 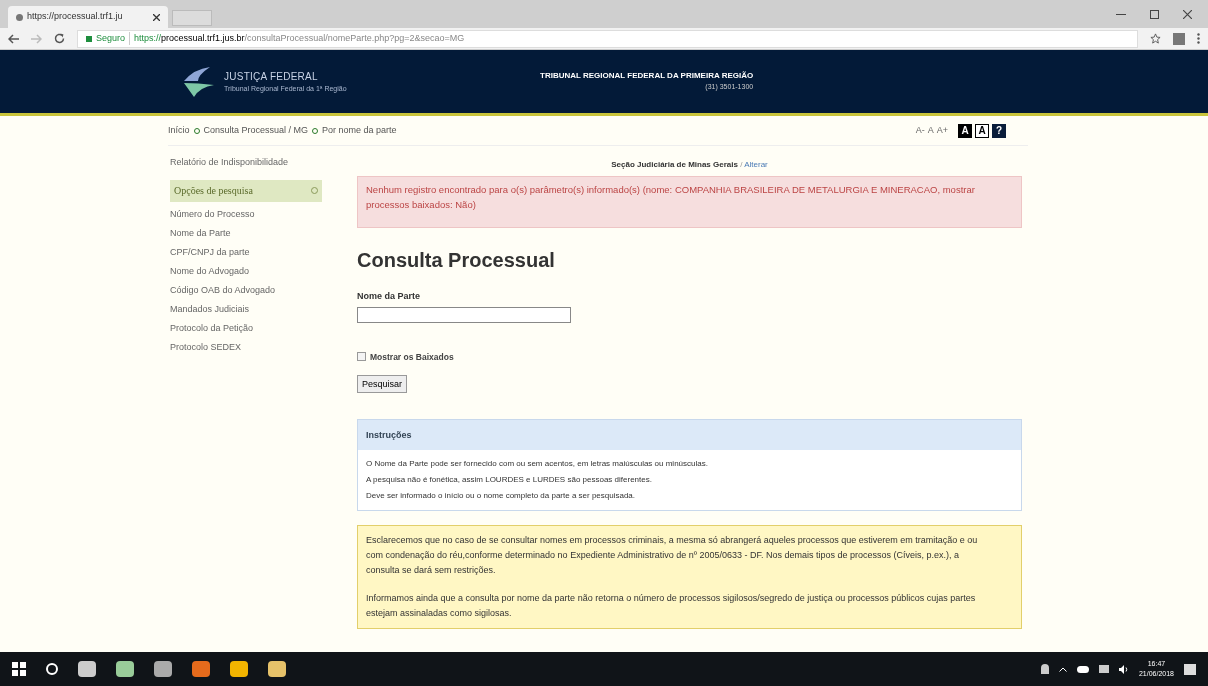 I want to click on font-size-button: A-, so click(x=920, y=130).